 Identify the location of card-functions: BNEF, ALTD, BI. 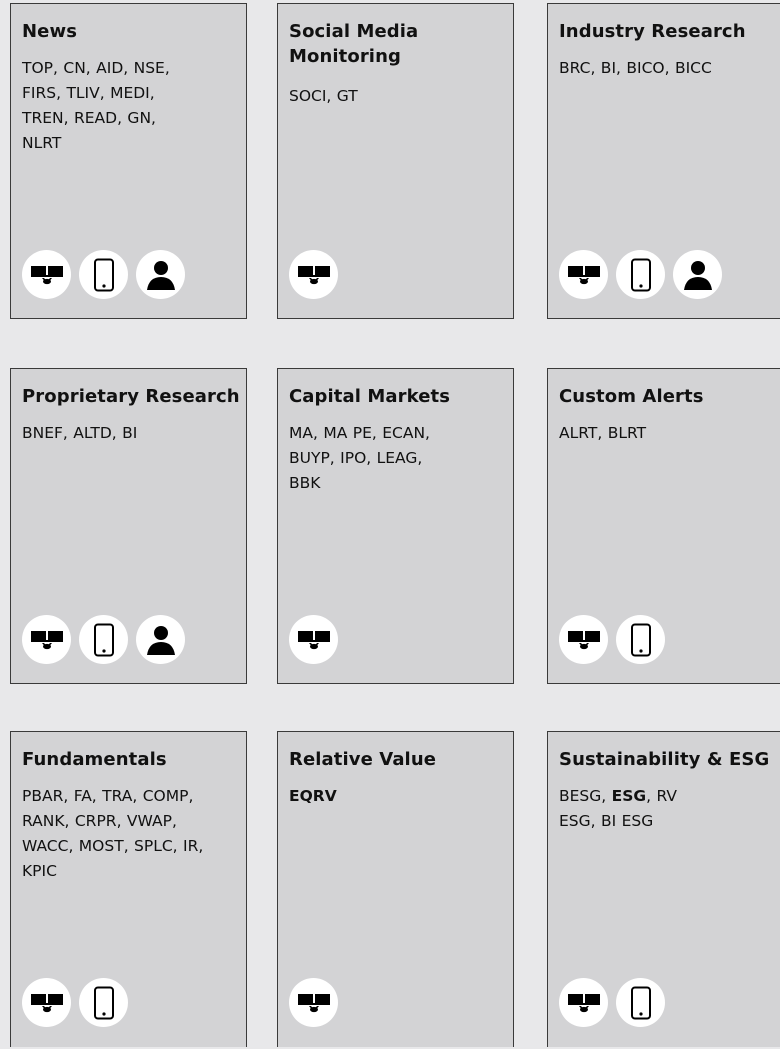
(80, 433).